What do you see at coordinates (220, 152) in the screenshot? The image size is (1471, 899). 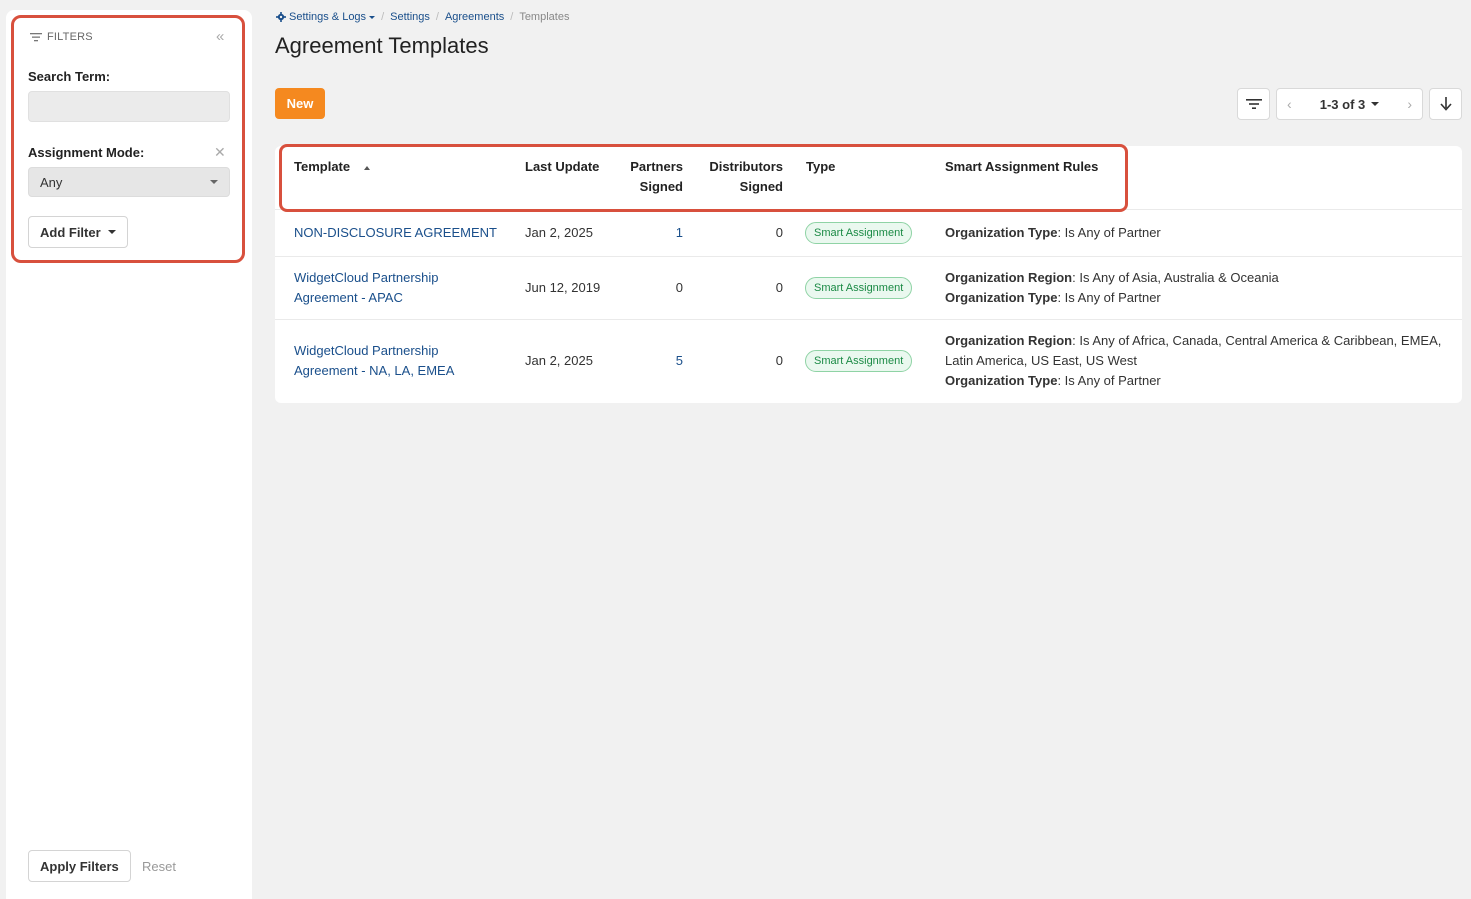 I see `clear-icon: ✕` at bounding box center [220, 152].